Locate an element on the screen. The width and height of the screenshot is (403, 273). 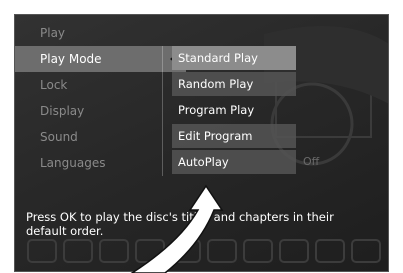
submenu-item-label: AutoPlay is located at coordinates (203, 162).